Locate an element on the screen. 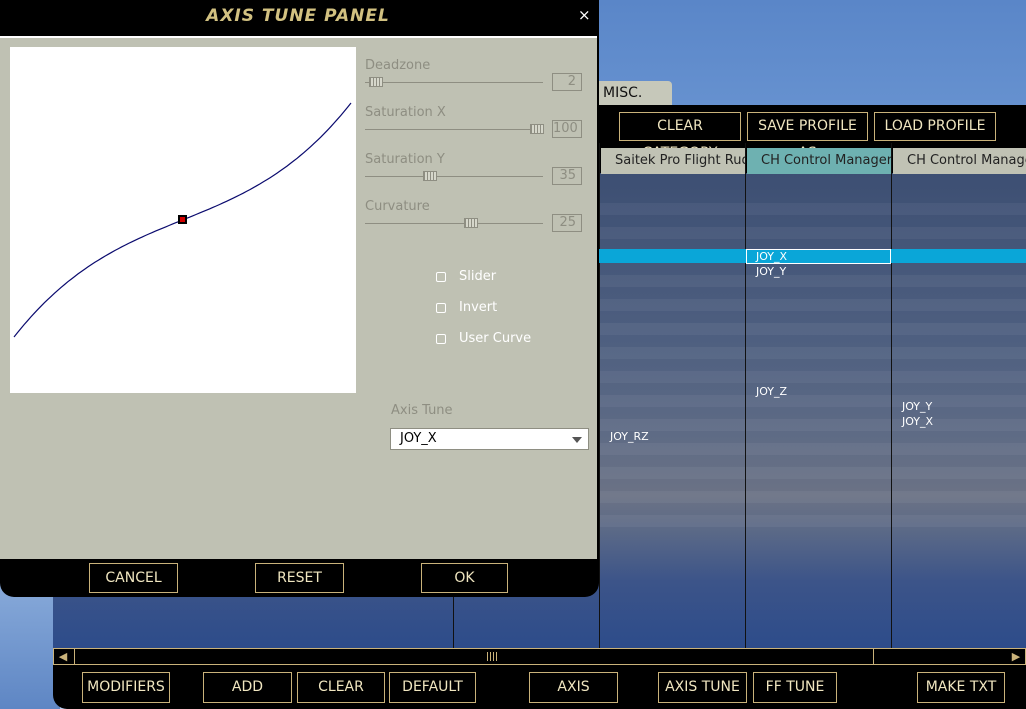 The image size is (1026, 709). curvature-label: Curvature is located at coordinates (397, 206).